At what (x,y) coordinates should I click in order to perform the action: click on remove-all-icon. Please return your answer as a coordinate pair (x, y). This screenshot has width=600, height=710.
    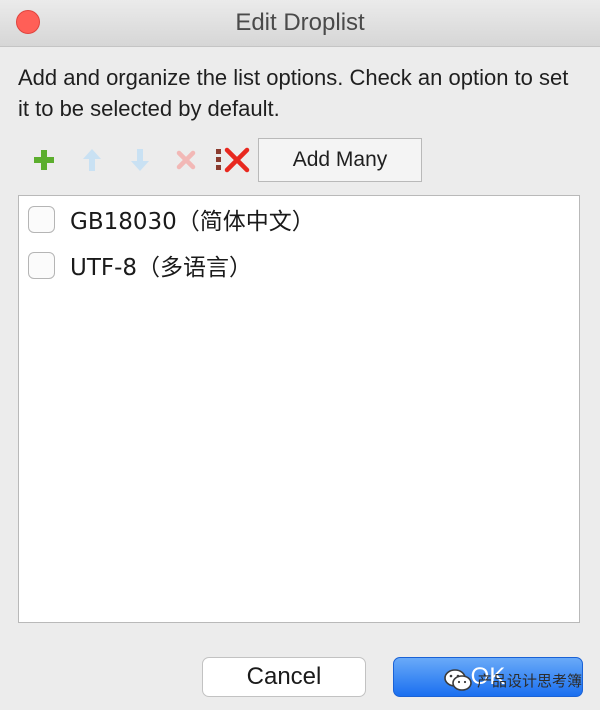
    Looking at the image, I should click on (233, 160).